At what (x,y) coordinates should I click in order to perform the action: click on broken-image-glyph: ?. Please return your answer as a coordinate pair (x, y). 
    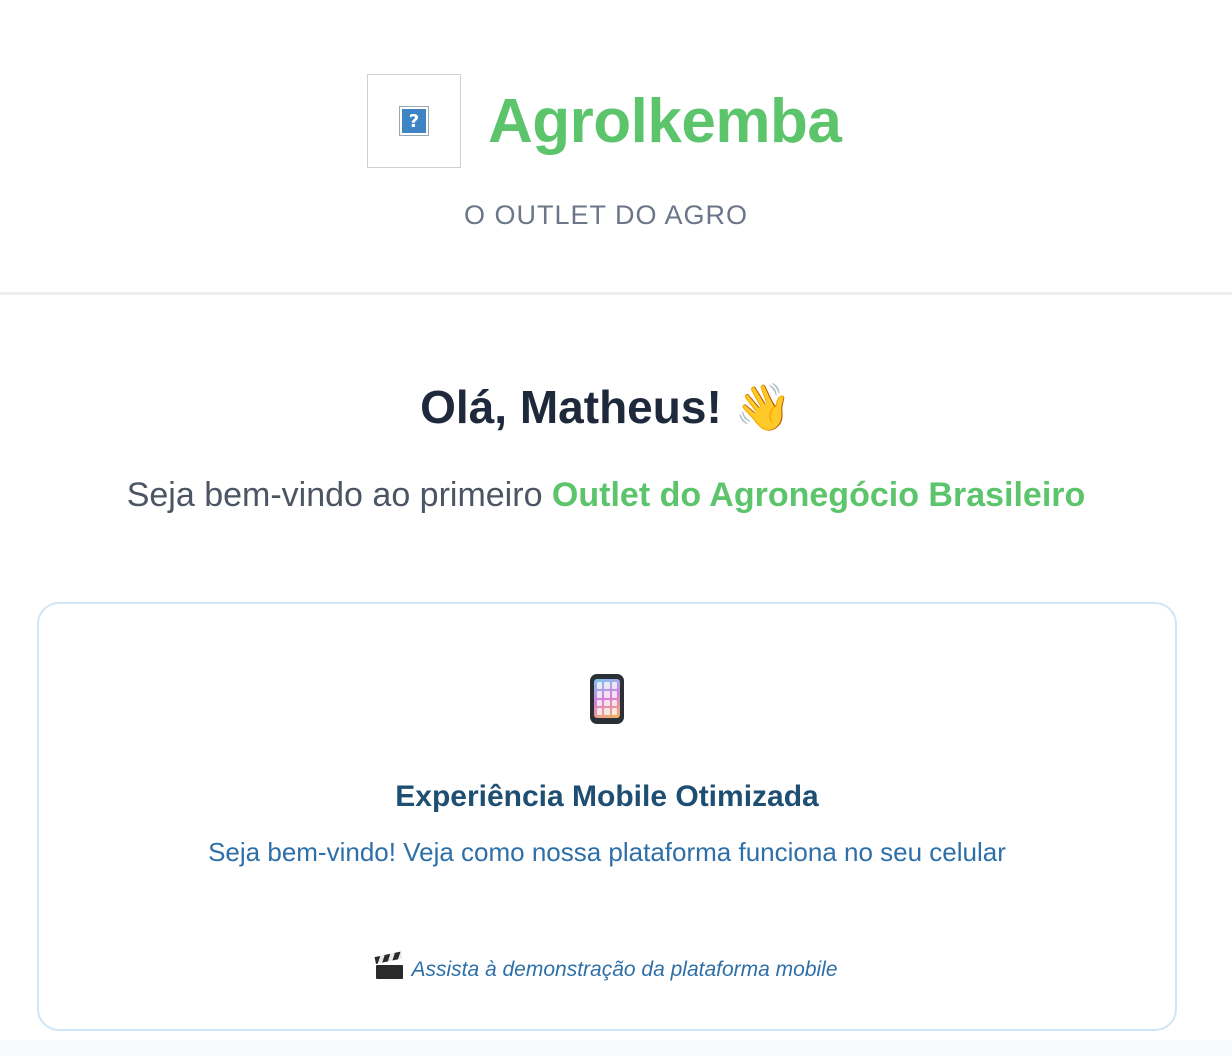
    Looking at the image, I should click on (414, 121).